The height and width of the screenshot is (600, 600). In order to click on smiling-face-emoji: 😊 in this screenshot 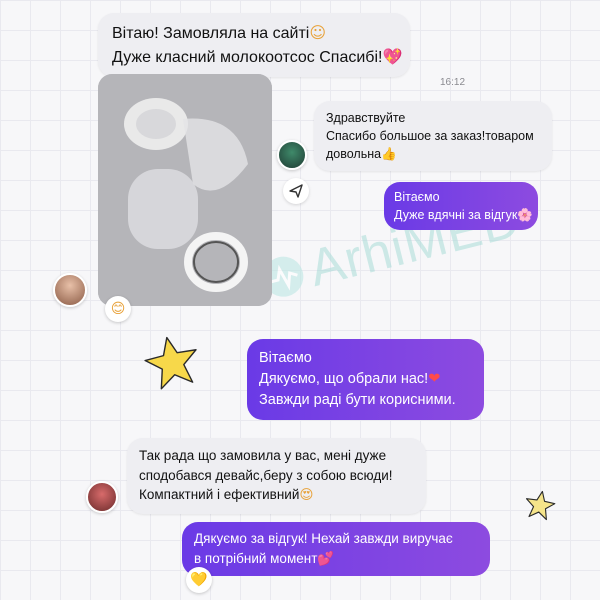, I will do `click(118, 309)`.